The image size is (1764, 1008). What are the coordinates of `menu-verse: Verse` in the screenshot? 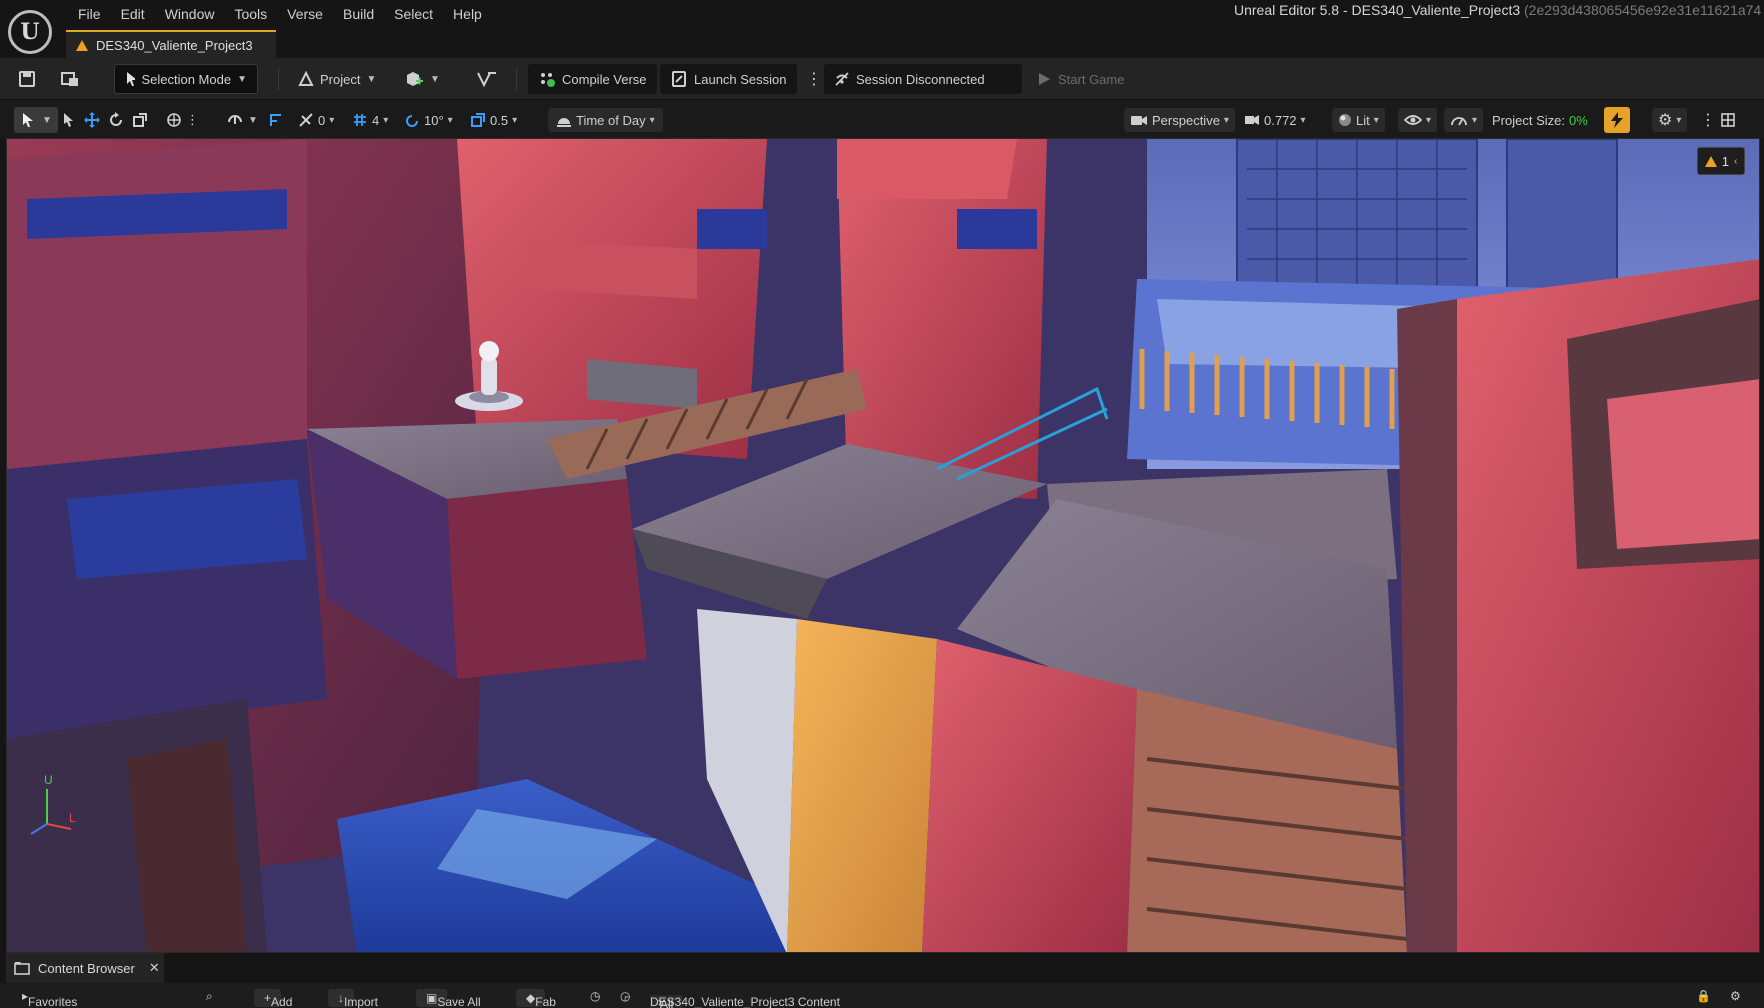 It's located at (305, 14).